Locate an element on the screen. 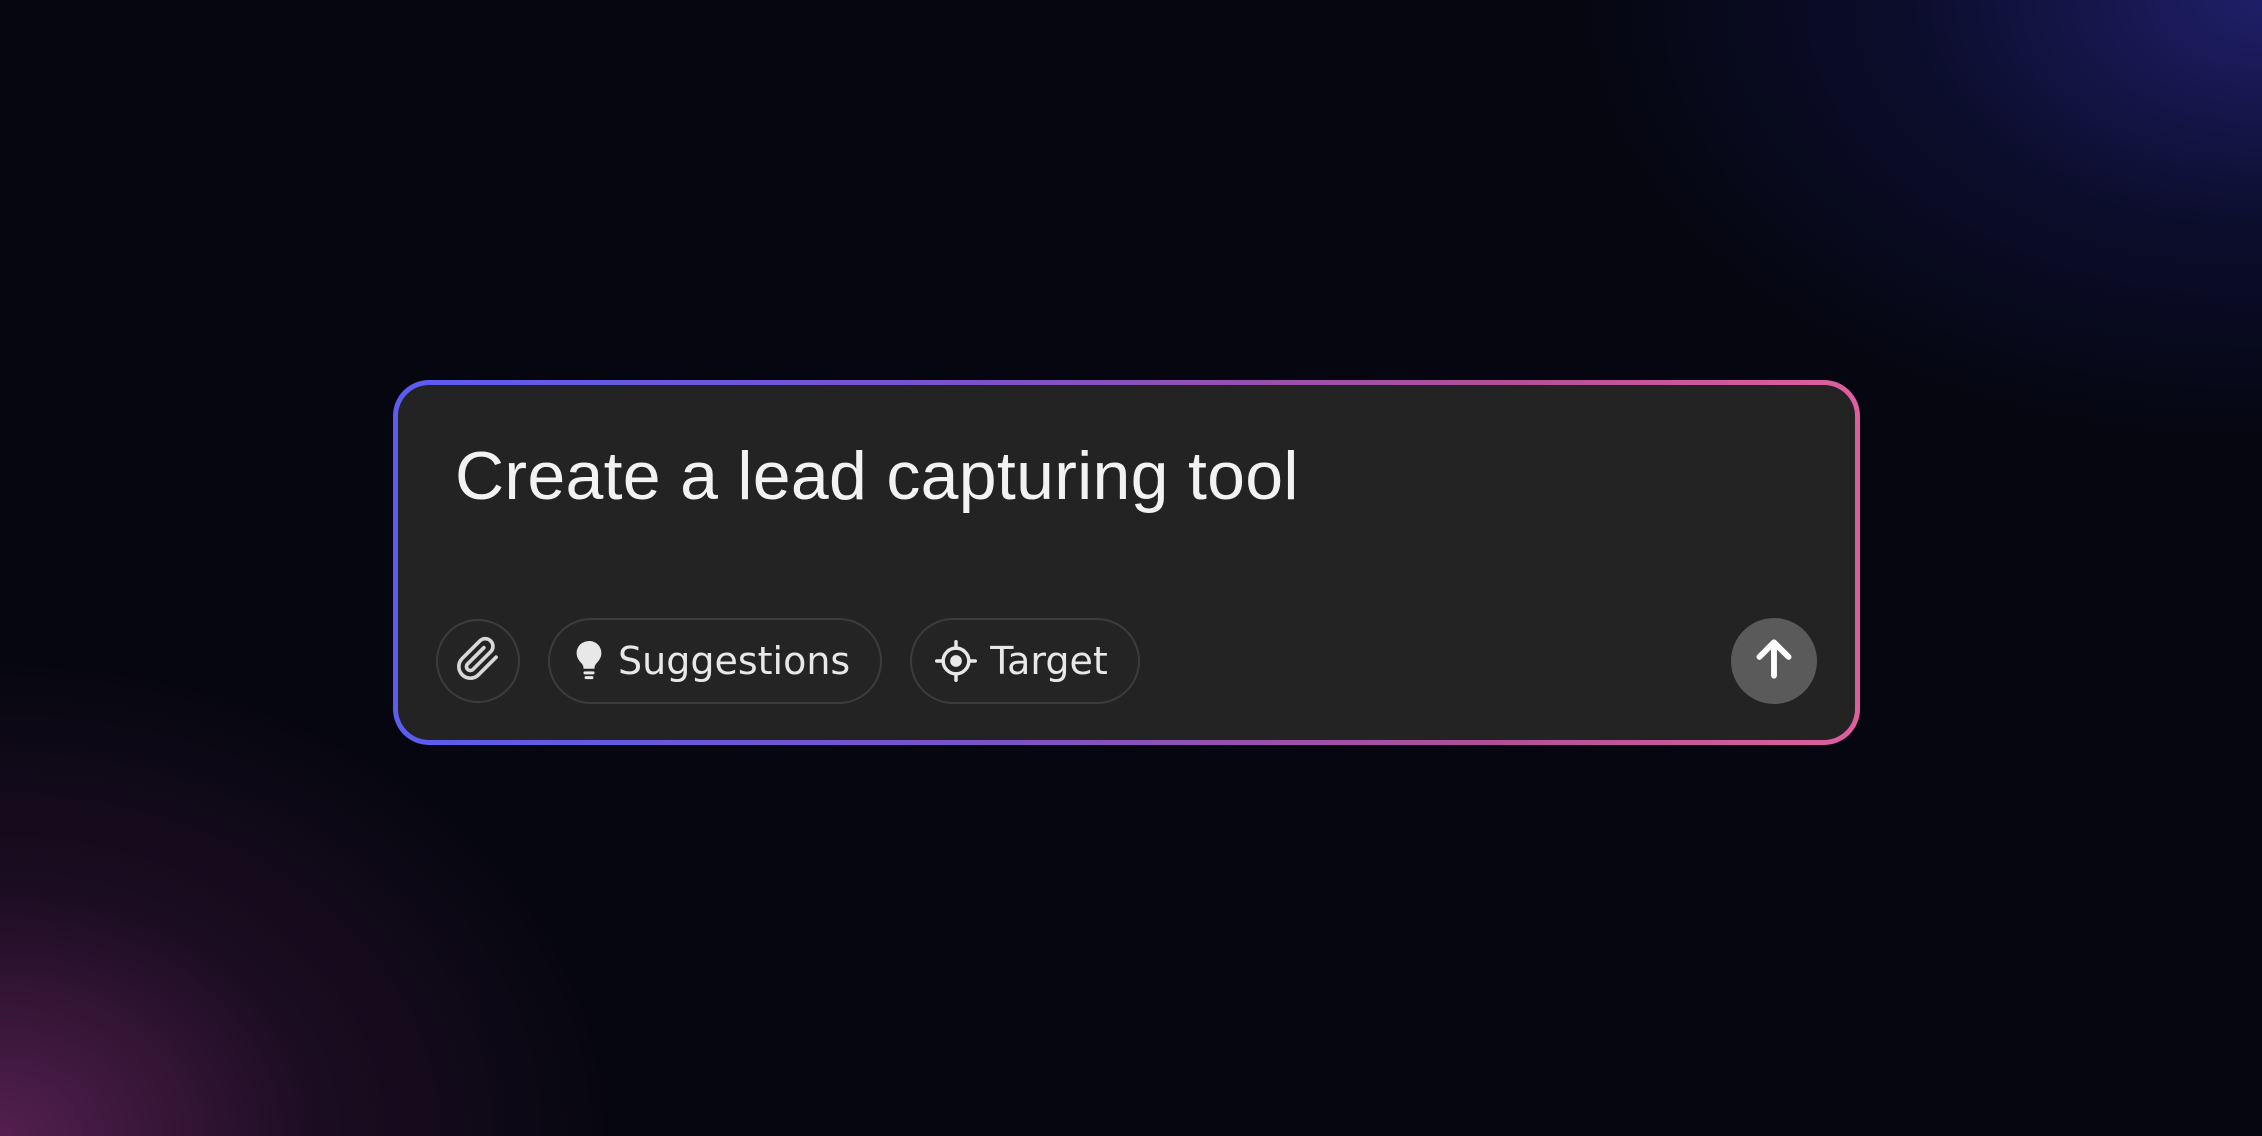 This screenshot has width=2262, height=1136. prompt-toolbar: Suggestions Target is located at coordinates (788, 661).